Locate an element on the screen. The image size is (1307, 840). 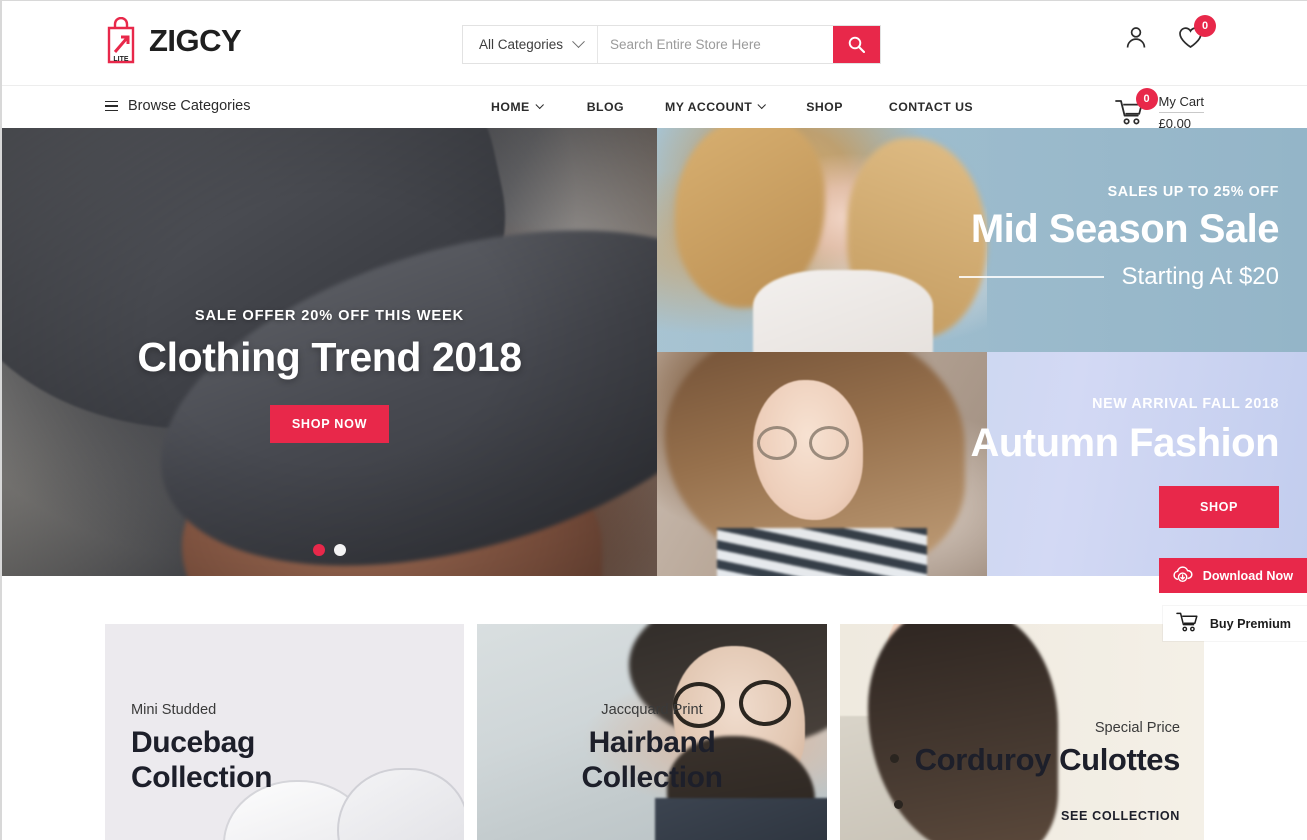
card-kicker: Jaccquard Print is located at coordinates (652, 710).